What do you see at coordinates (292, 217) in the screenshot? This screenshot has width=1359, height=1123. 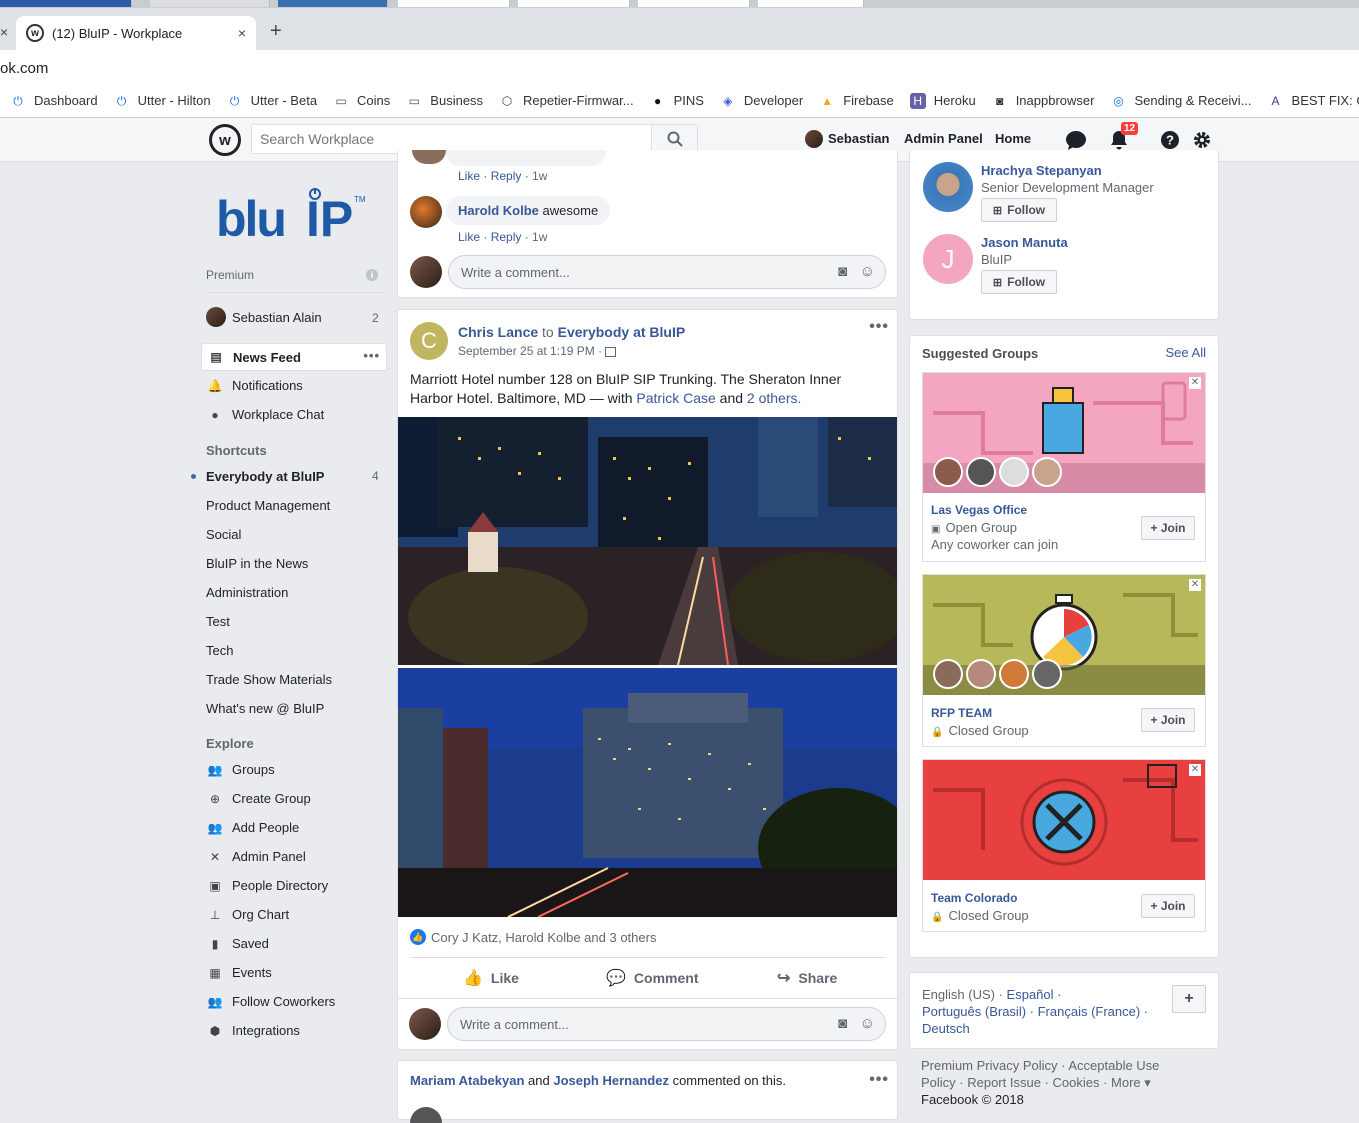 I see `bluip-logo: blu IP TM` at bounding box center [292, 217].